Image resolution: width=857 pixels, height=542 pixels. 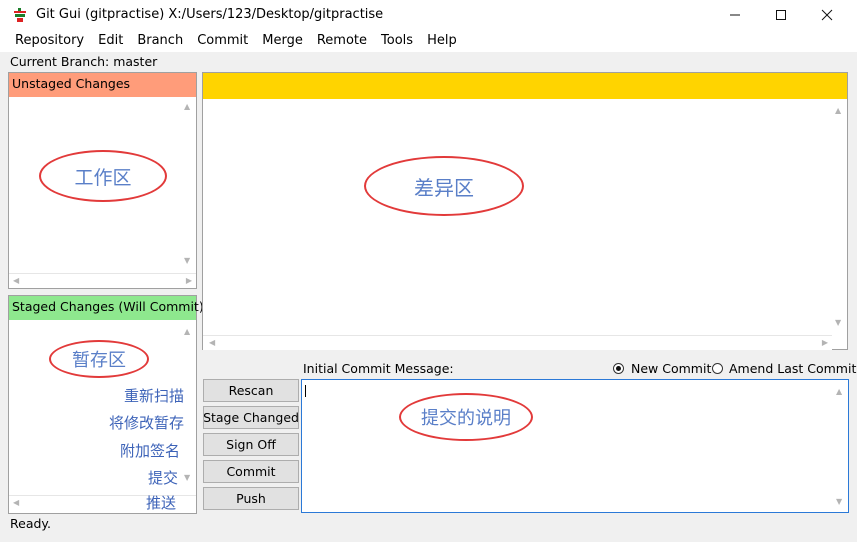 What do you see at coordinates (378, 368) in the screenshot?
I see `commit-message-label: Initial Commit Message:` at bounding box center [378, 368].